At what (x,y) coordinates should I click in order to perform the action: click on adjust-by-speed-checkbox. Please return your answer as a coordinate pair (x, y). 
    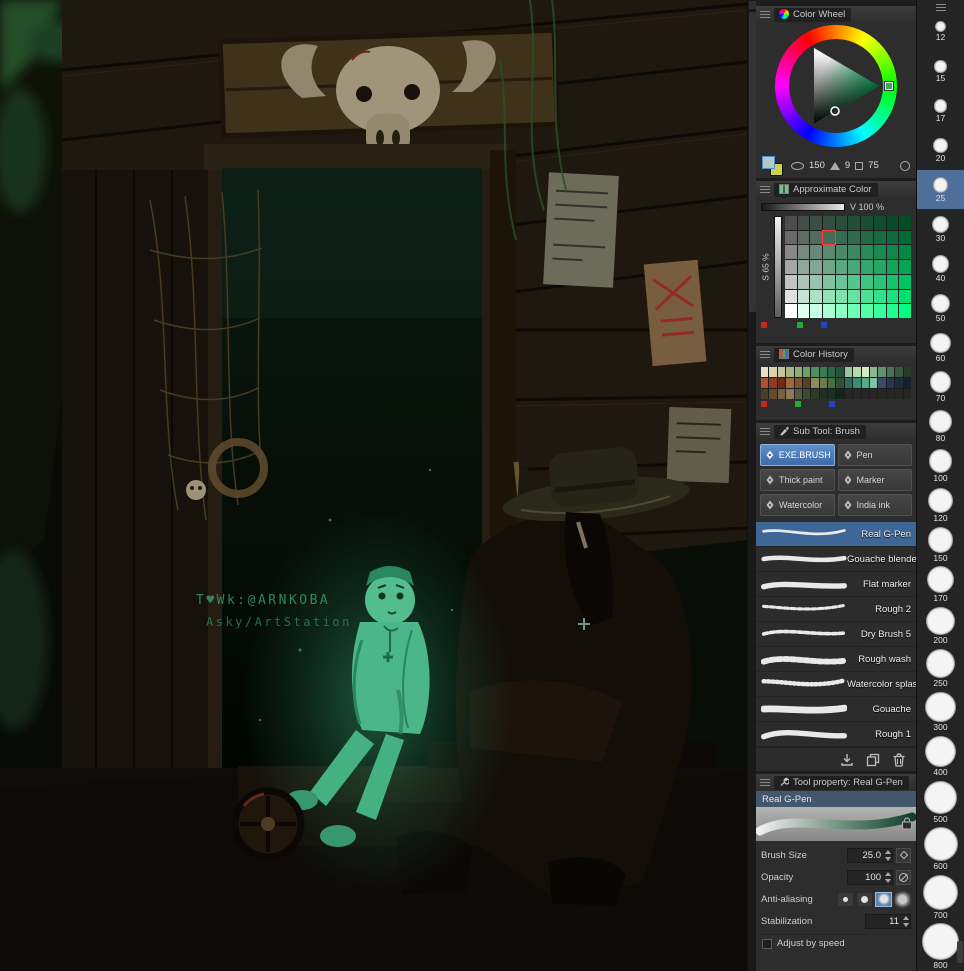
    Looking at the image, I should click on (767, 943).